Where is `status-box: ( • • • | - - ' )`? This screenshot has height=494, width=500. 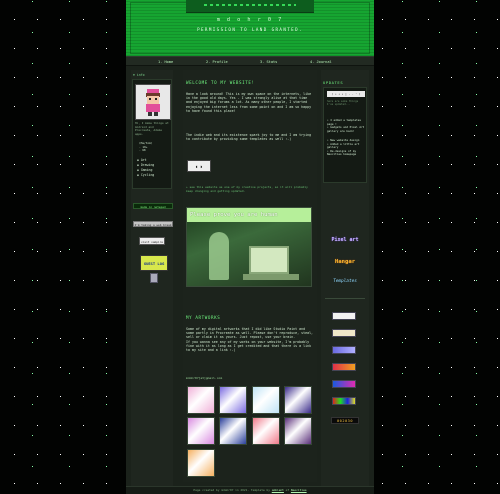 status-box: ( • • • | - - ' ) is located at coordinates (346, 94).